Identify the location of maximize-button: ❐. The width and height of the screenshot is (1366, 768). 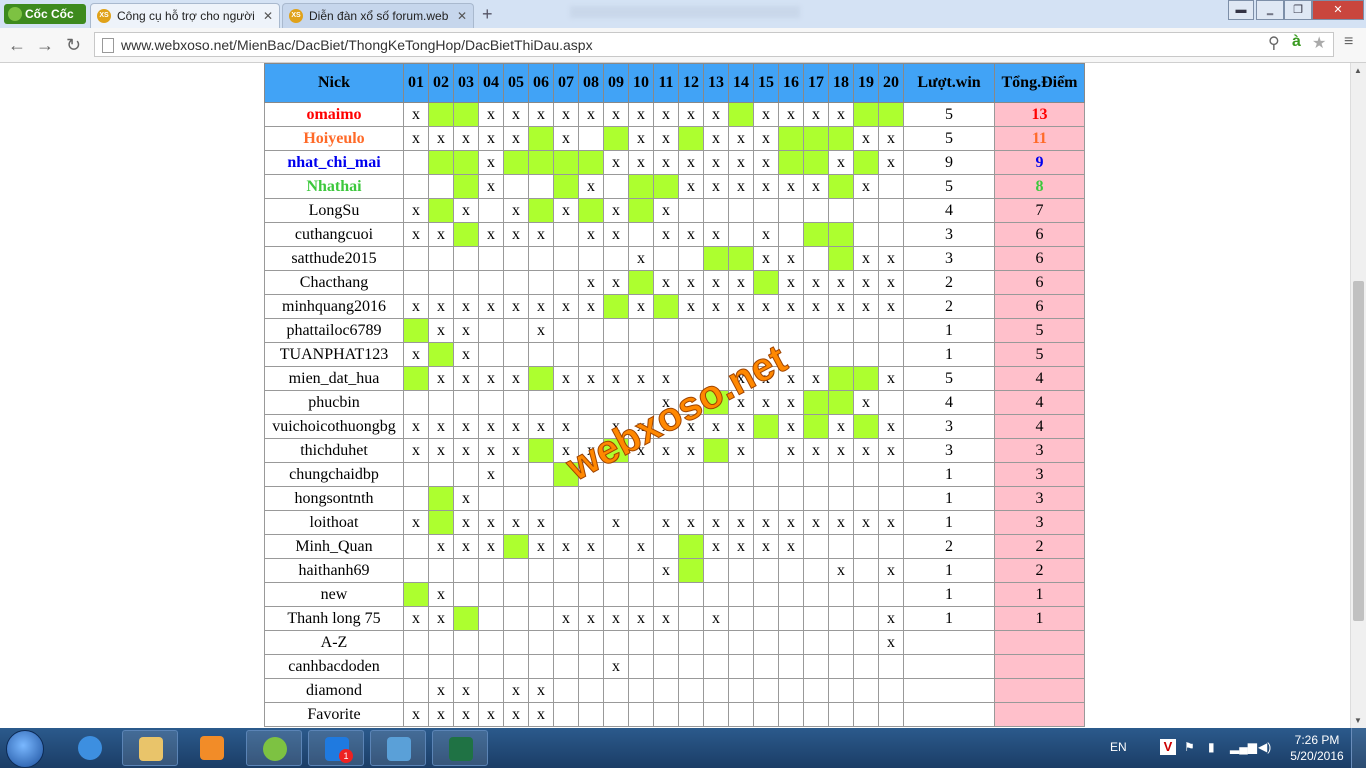
(1298, 10).